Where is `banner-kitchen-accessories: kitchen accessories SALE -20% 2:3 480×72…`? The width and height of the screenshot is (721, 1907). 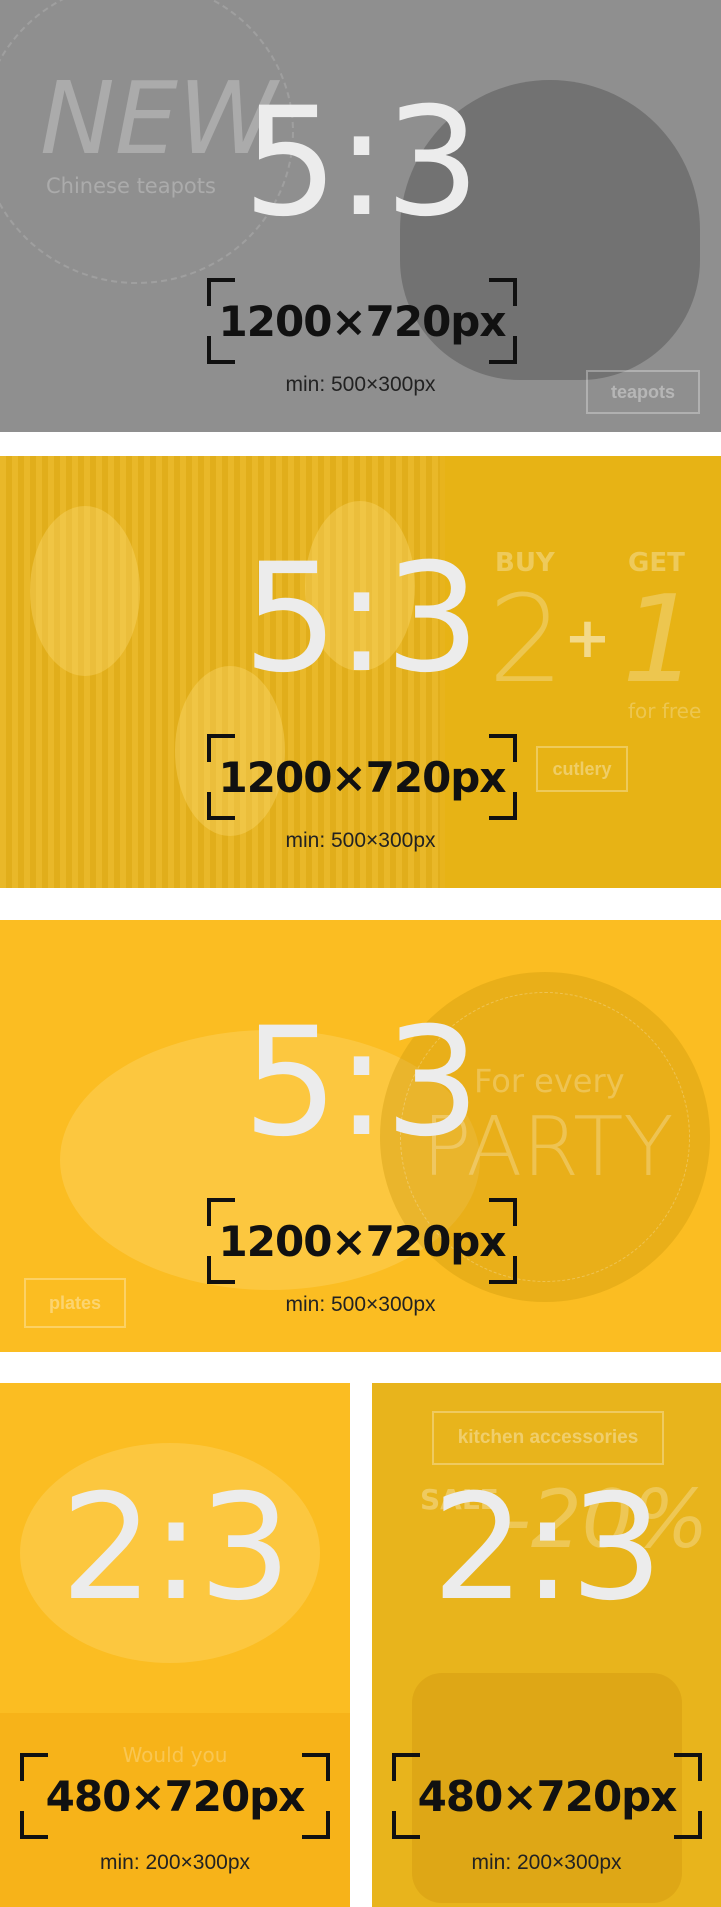 banner-kitchen-accessories: kitchen accessories SALE -20% 2:3 480×72… is located at coordinates (546, 1645).